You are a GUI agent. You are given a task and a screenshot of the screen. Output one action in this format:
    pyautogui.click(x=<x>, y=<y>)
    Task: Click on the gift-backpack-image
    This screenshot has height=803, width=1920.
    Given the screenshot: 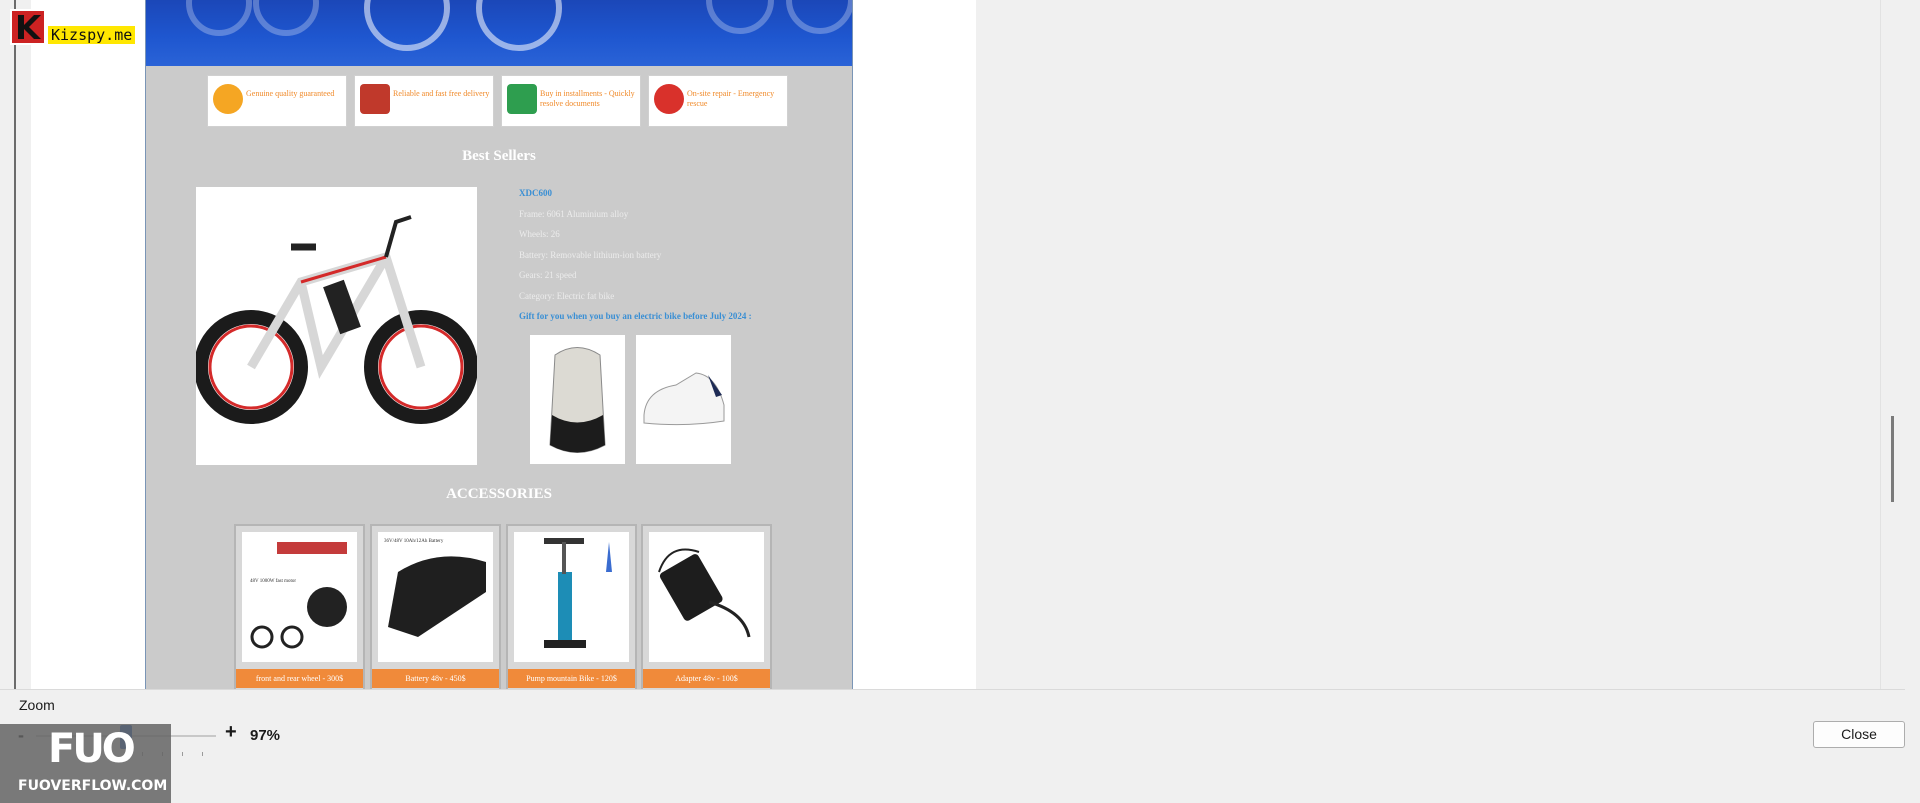 What is the action you would take?
    pyautogui.click(x=577, y=399)
    